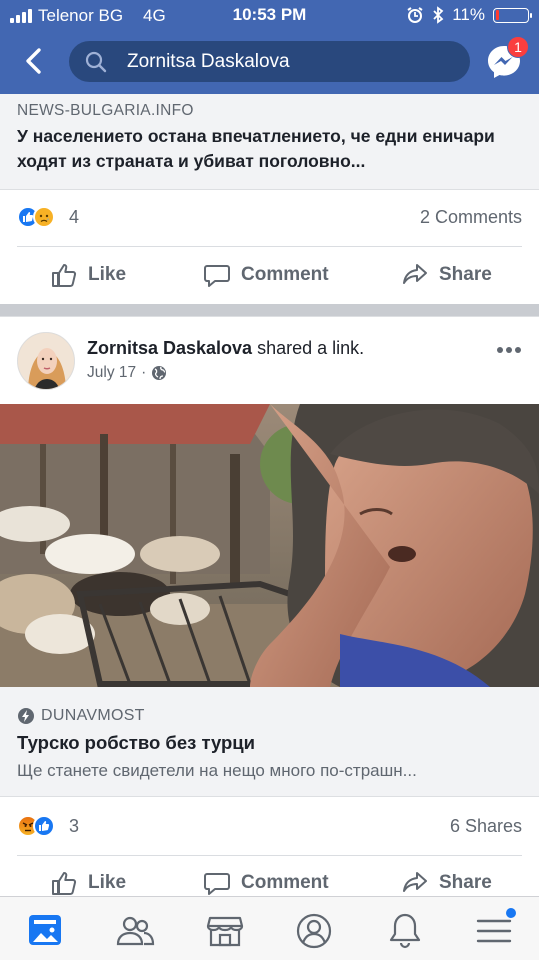  I want to click on post-author-line: Zornitsa Daskalova shared a link., so click(225, 348).